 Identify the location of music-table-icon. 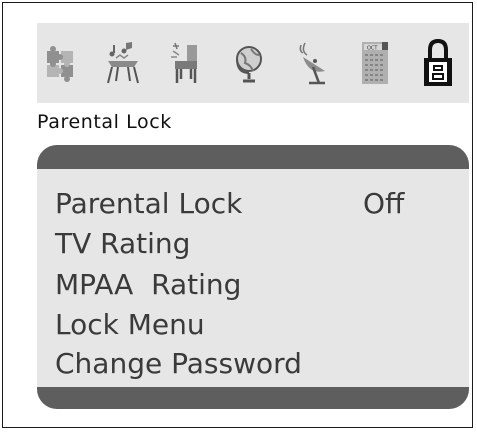
(123, 63).